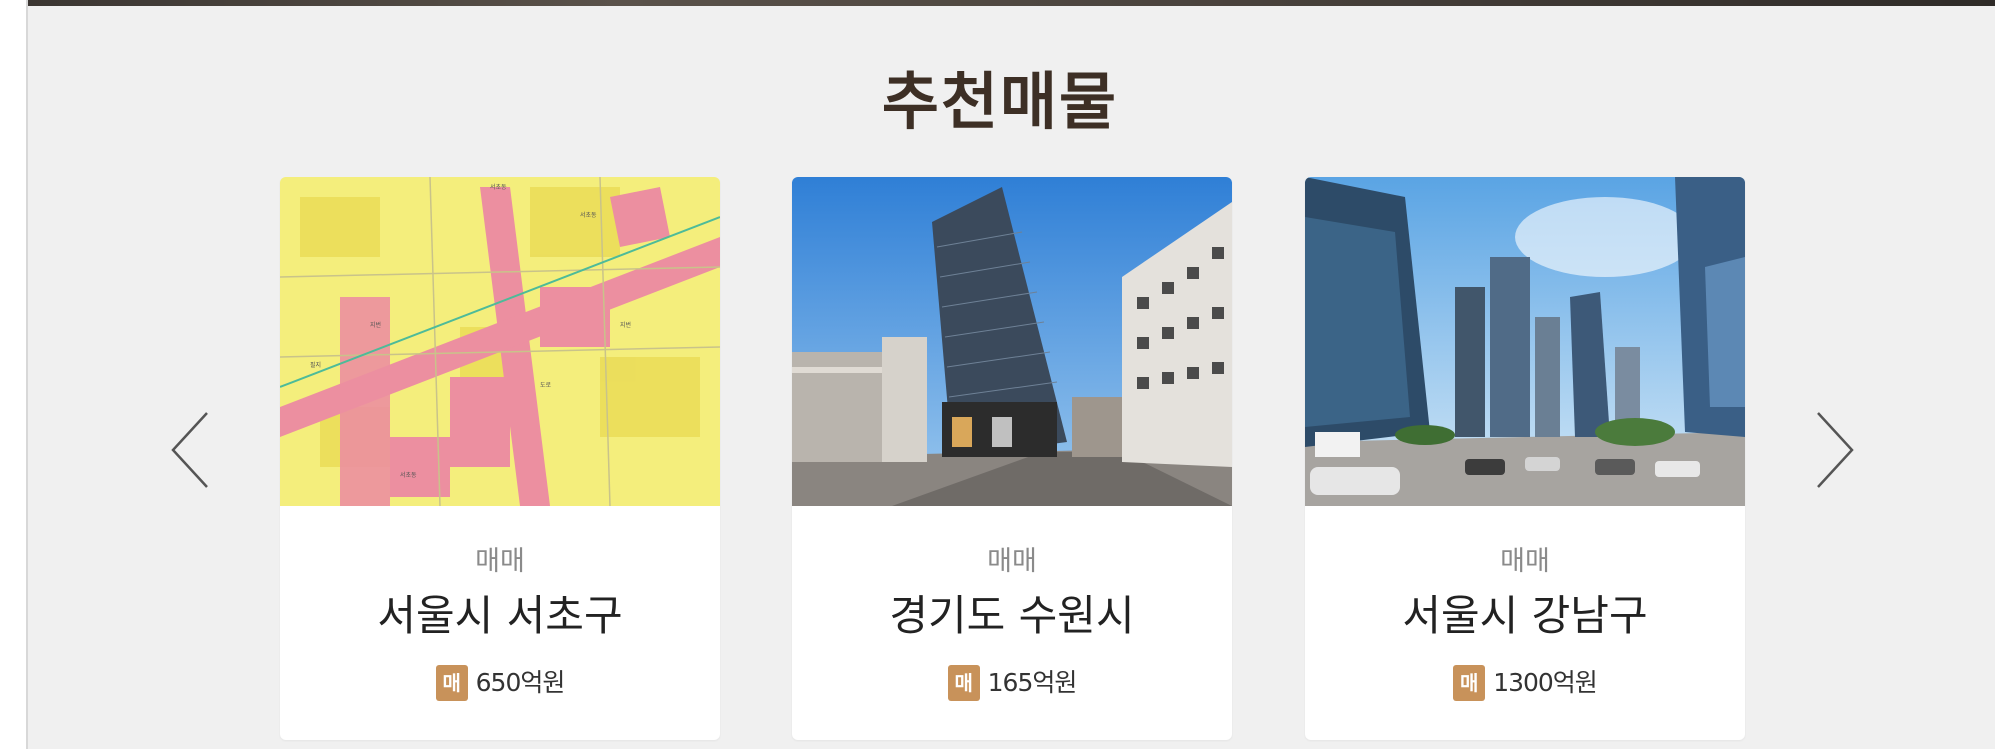  I want to click on listing-price: 165억원, so click(1032, 682).